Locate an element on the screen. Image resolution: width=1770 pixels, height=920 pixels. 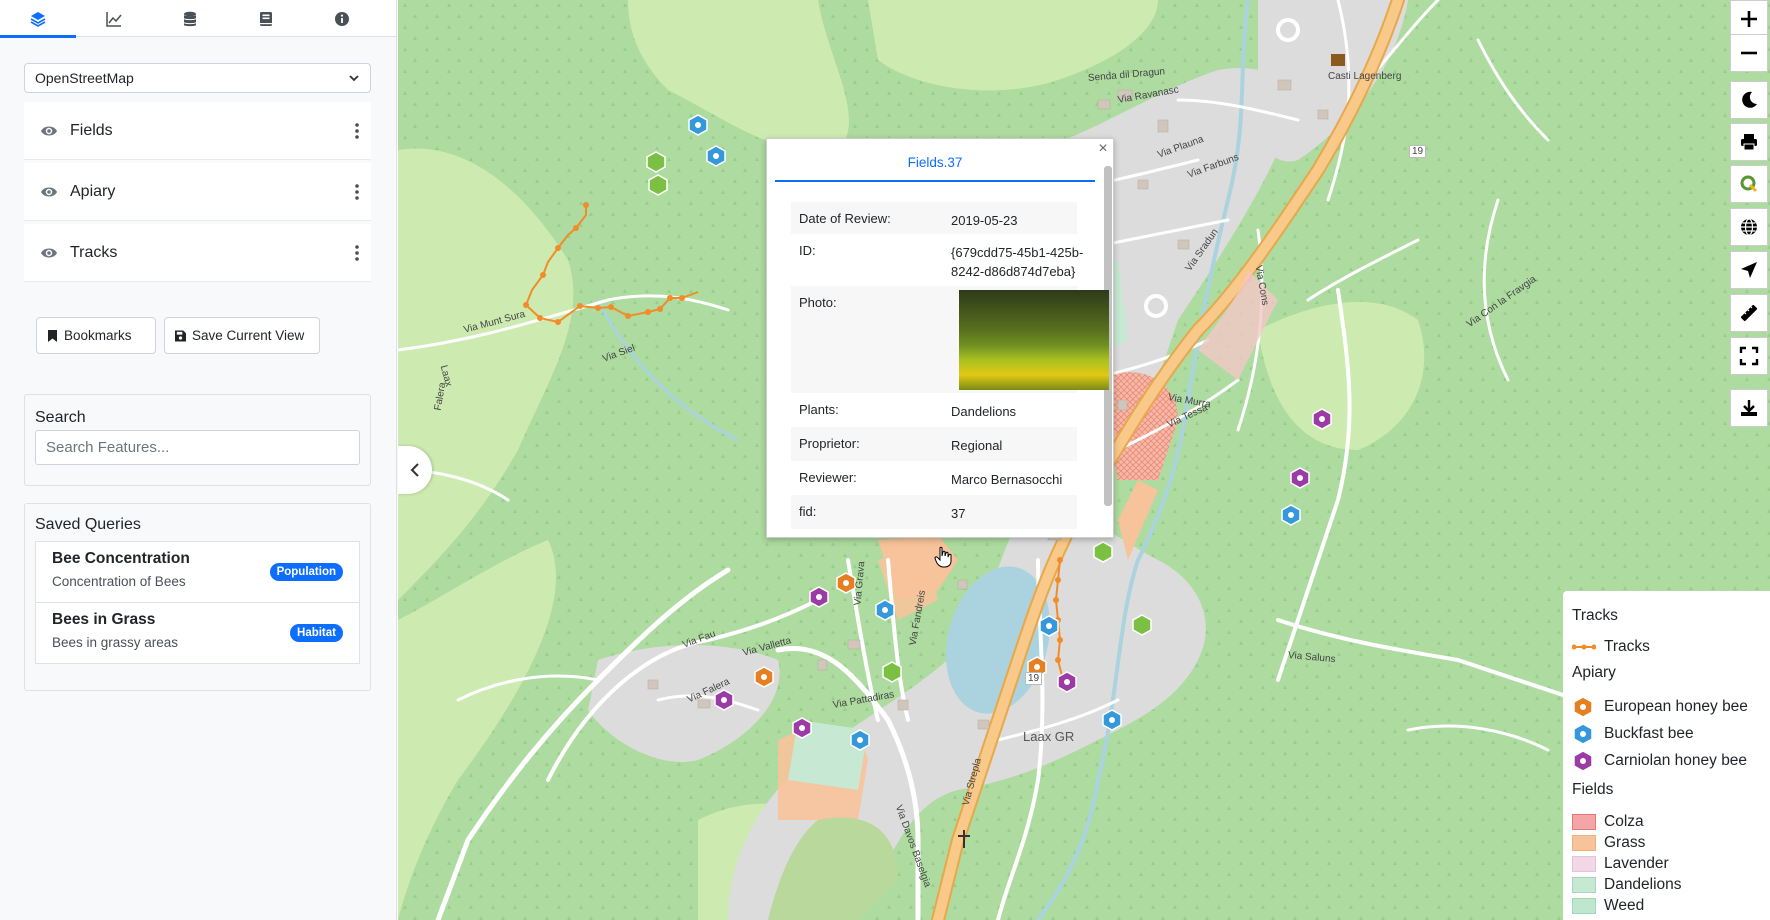
minus-icon is located at coordinates (1749, 53).